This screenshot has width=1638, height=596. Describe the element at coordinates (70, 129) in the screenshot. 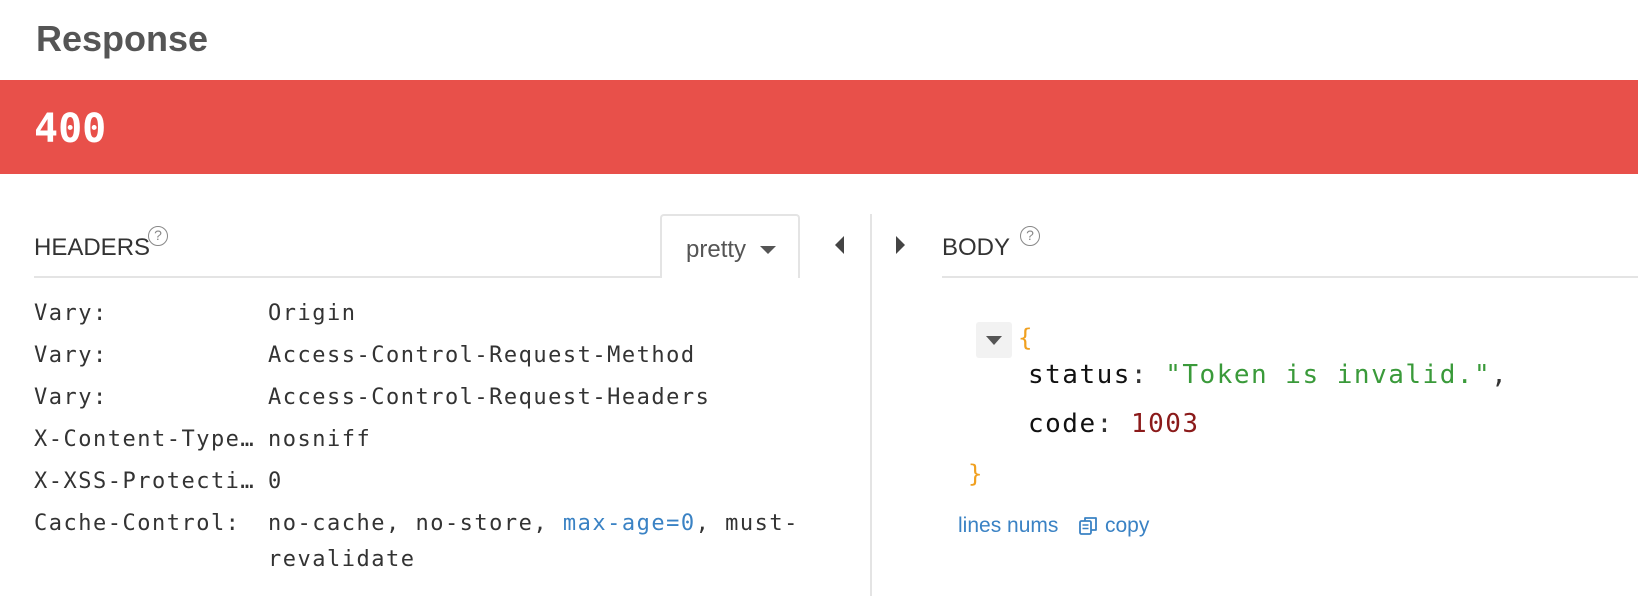

I see `status-code: 400` at that location.